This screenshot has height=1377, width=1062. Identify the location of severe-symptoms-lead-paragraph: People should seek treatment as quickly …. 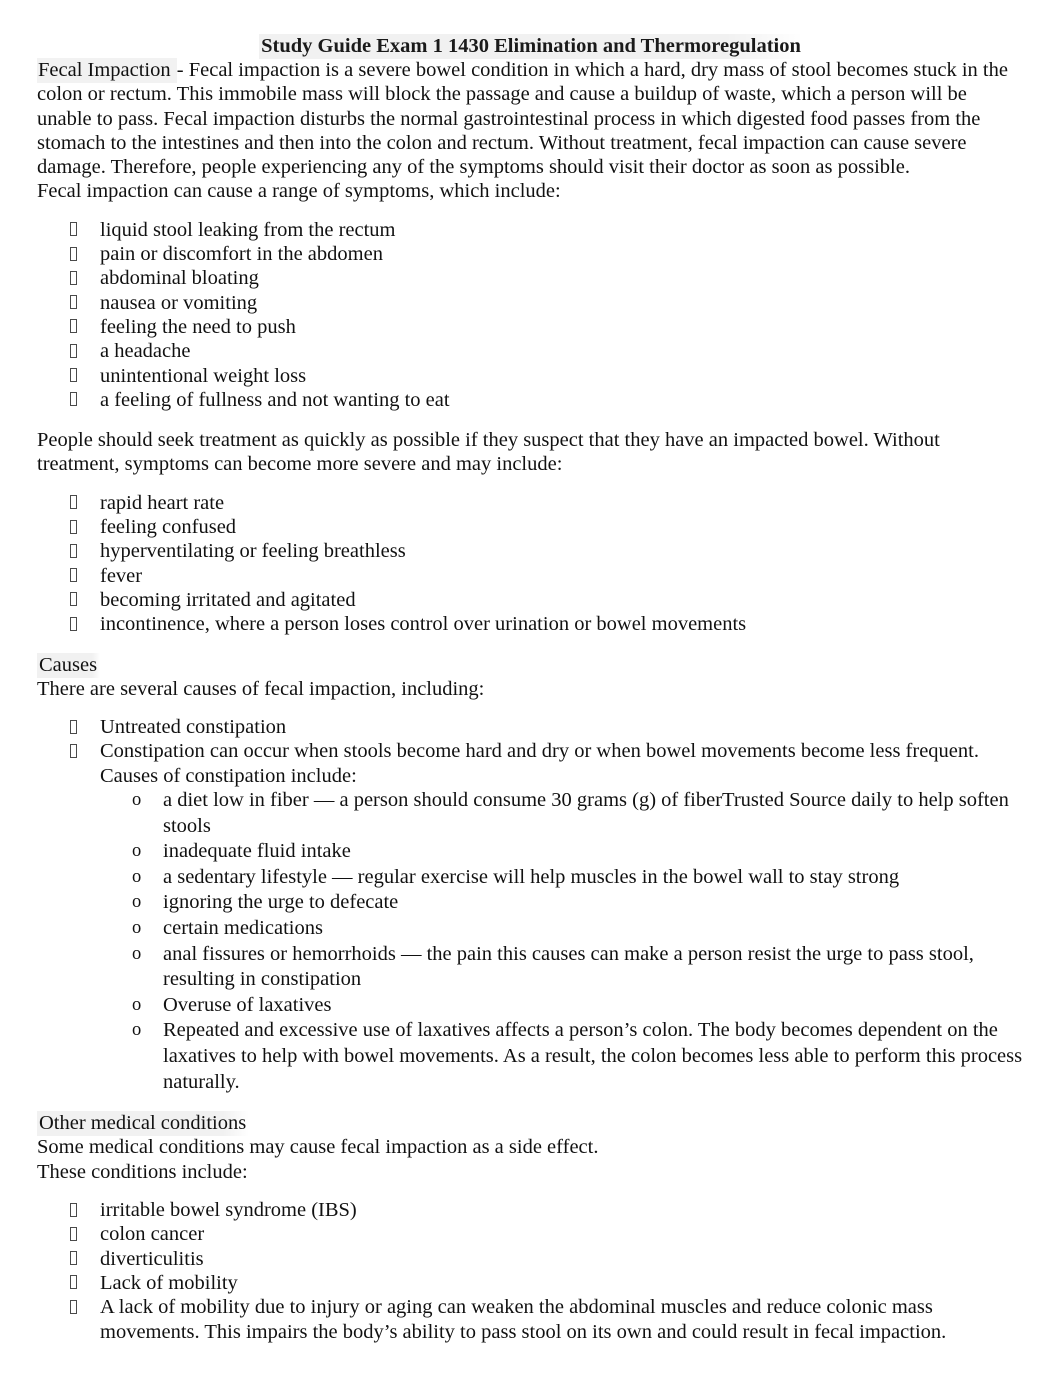
(488, 452).